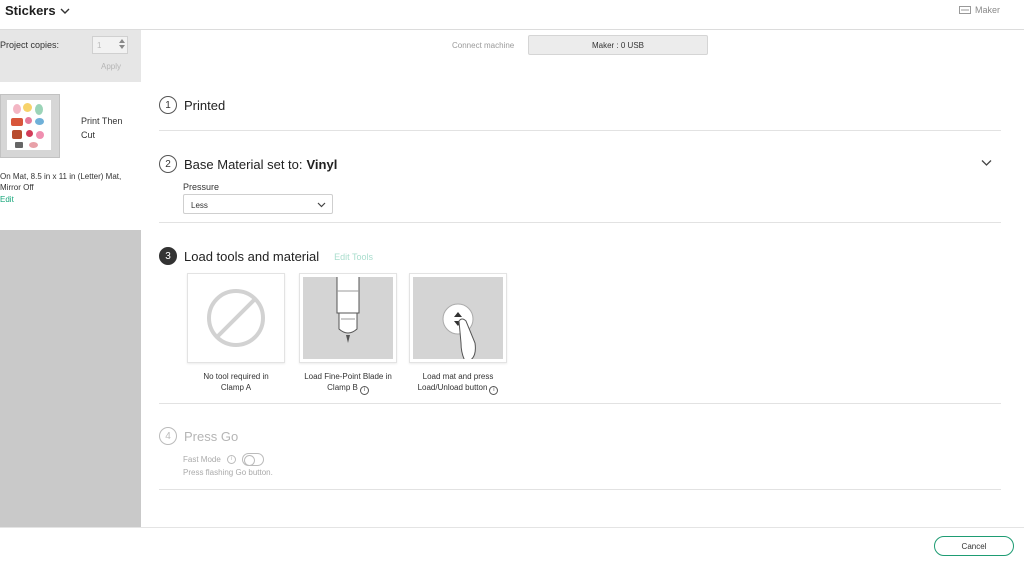  Describe the element at coordinates (121, 41) in the screenshot. I see `stepper-up-icon` at that location.